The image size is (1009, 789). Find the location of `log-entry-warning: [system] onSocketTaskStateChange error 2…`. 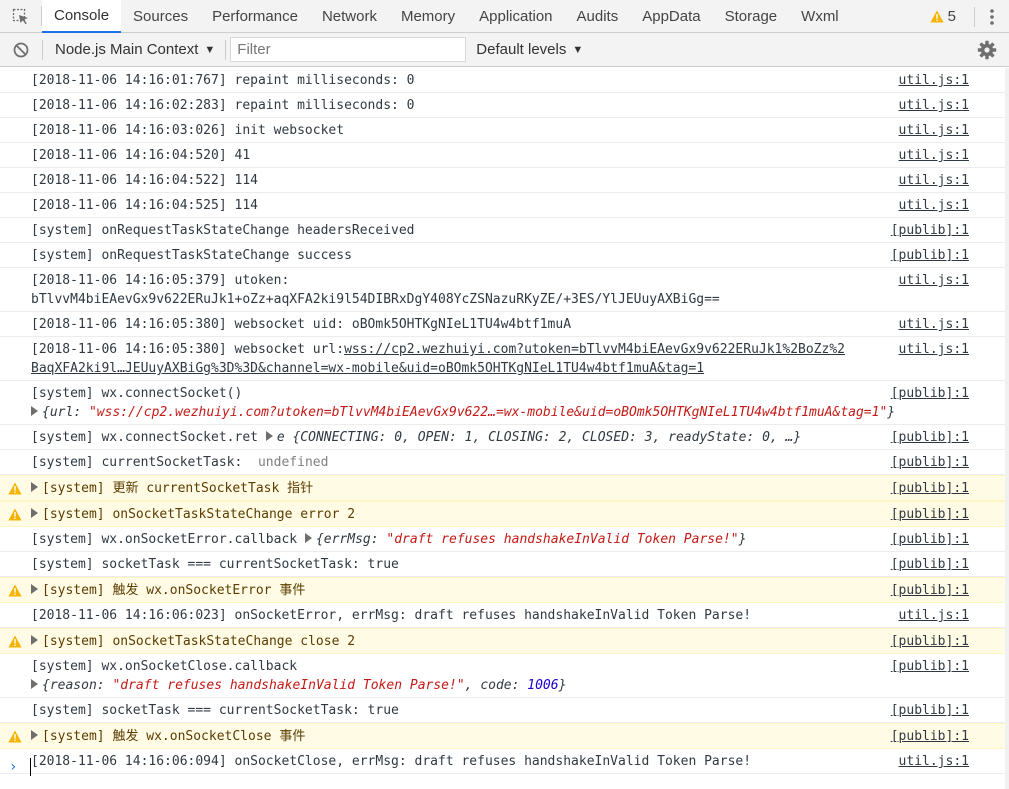

log-entry-warning: [system] onSocketTaskStateChange error 2… is located at coordinates (502, 514).